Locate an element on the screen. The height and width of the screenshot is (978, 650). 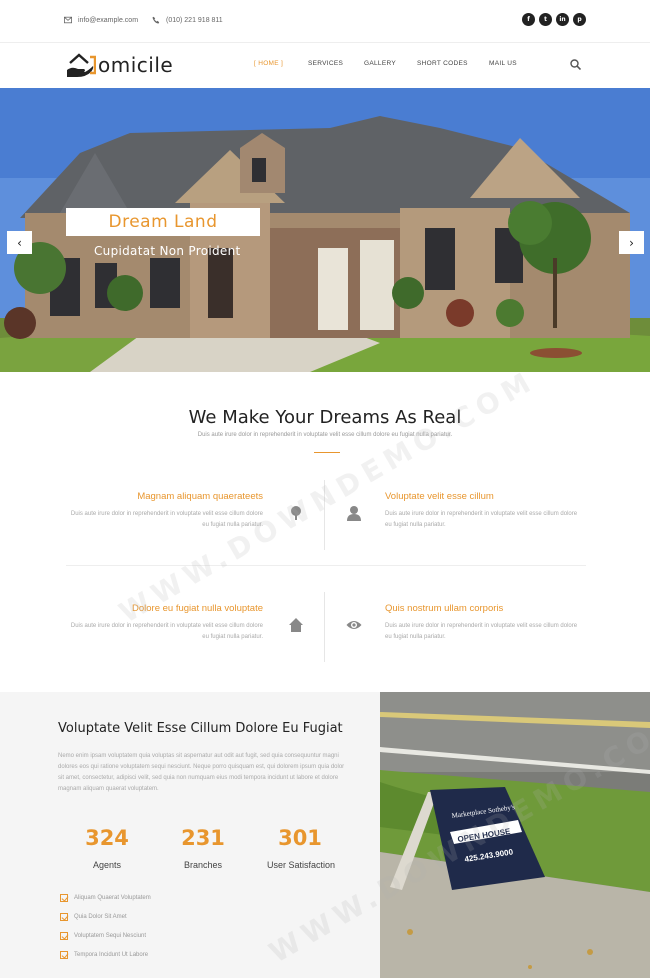
list-item-label: Tempora Incidunt Ut Labore is located at coordinates (111, 955).